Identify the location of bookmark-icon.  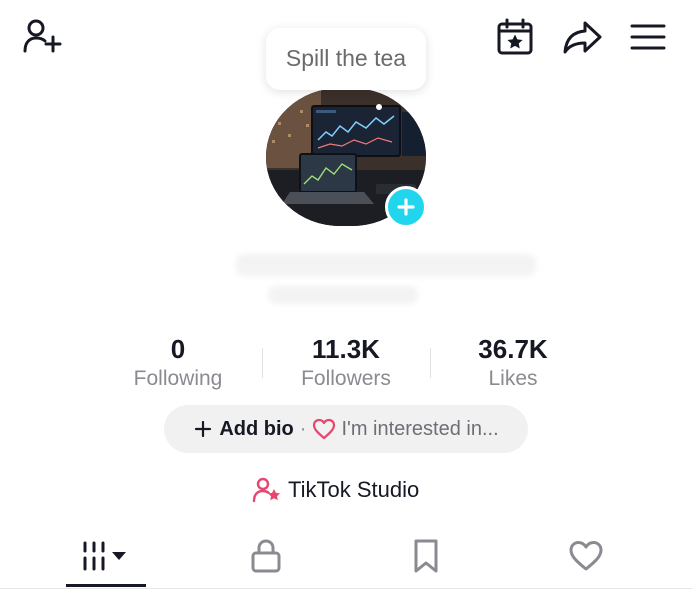
(426, 556).